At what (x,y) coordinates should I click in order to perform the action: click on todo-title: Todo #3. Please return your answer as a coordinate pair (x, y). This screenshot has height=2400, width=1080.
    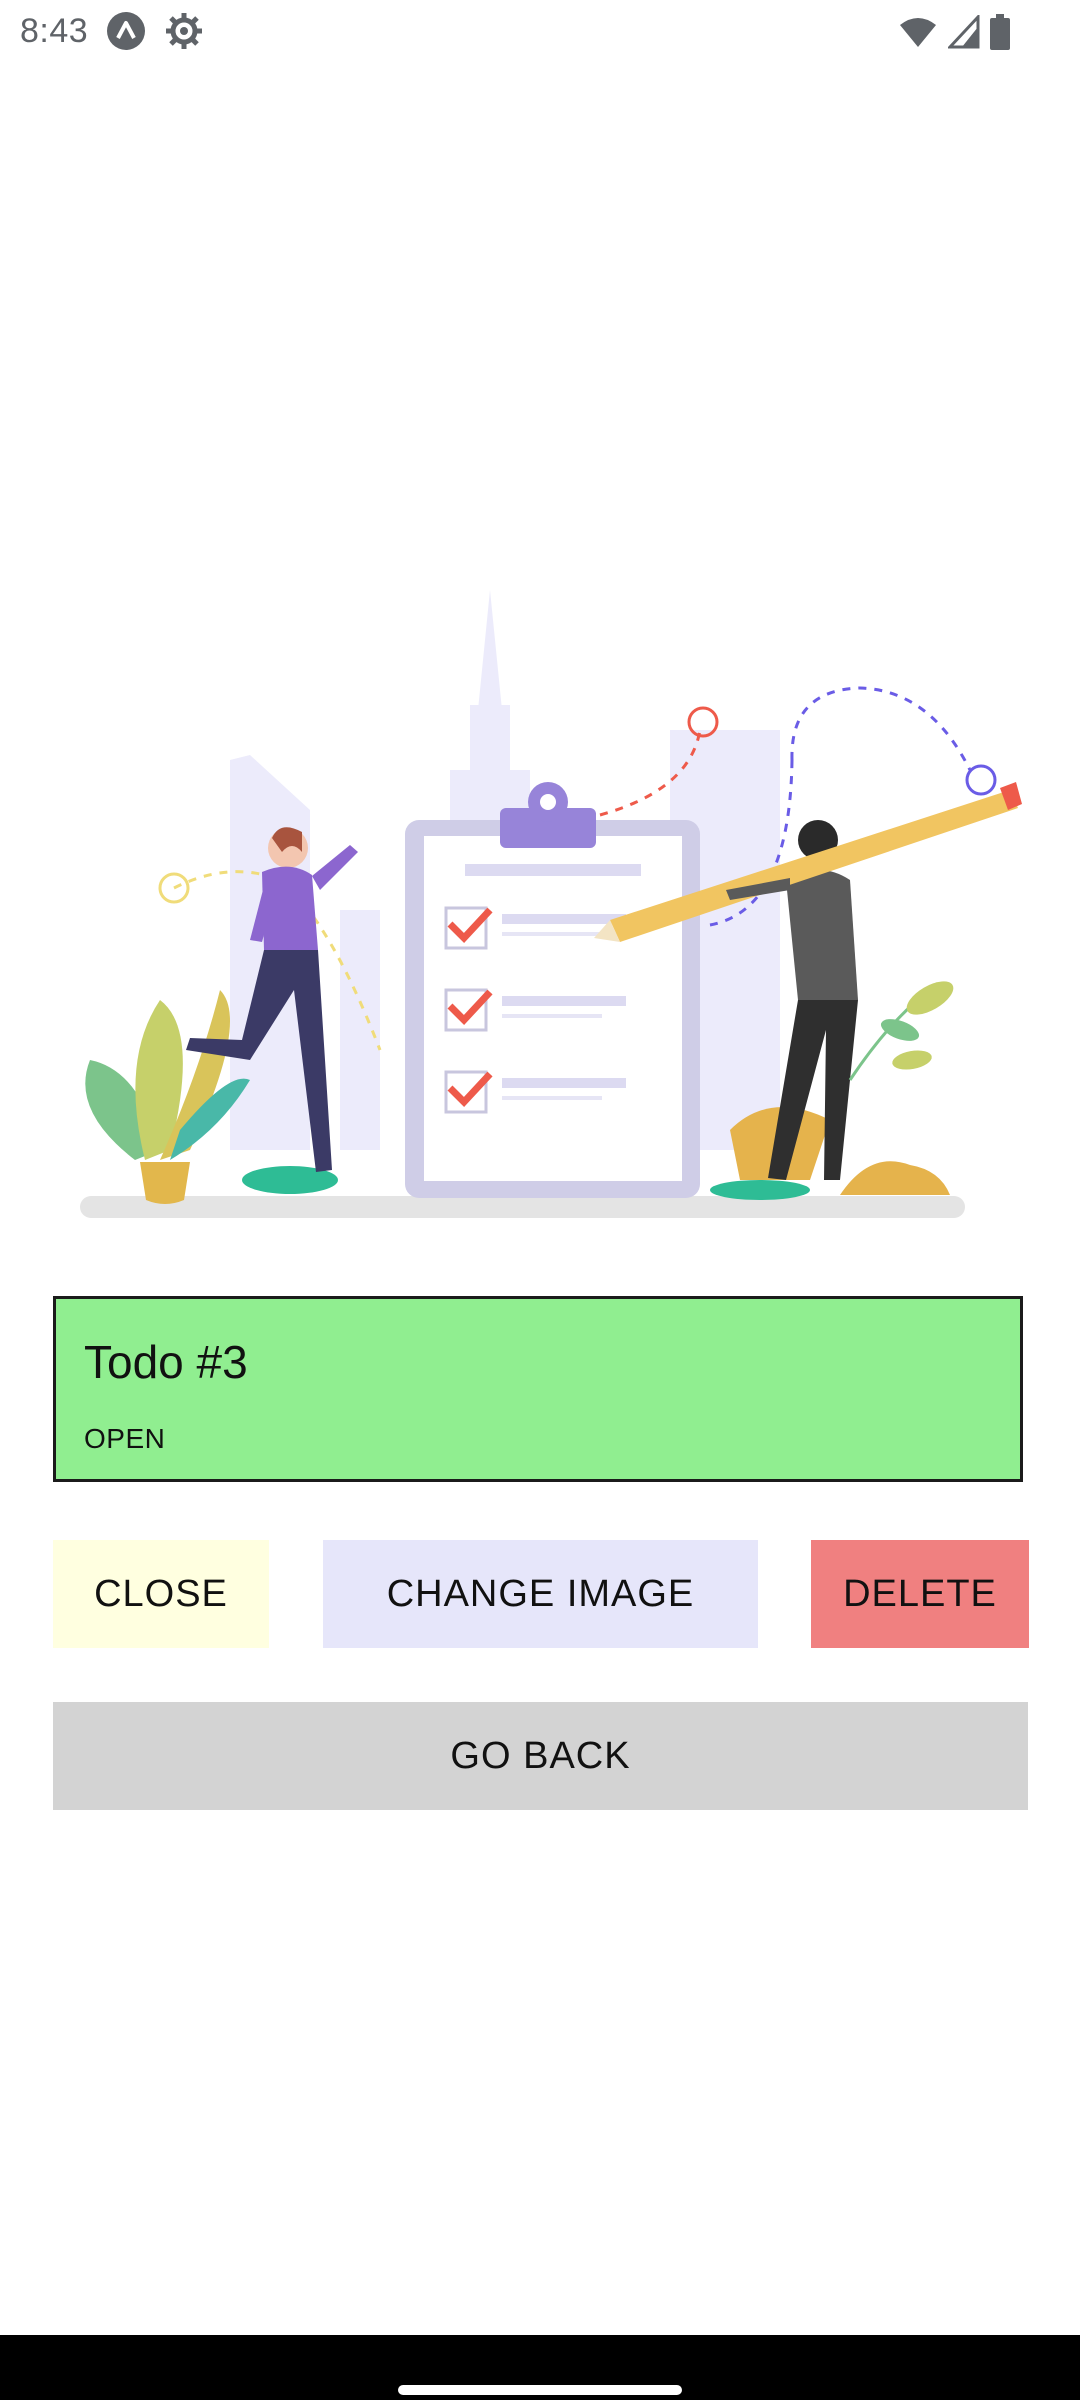
    Looking at the image, I should click on (166, 1362).